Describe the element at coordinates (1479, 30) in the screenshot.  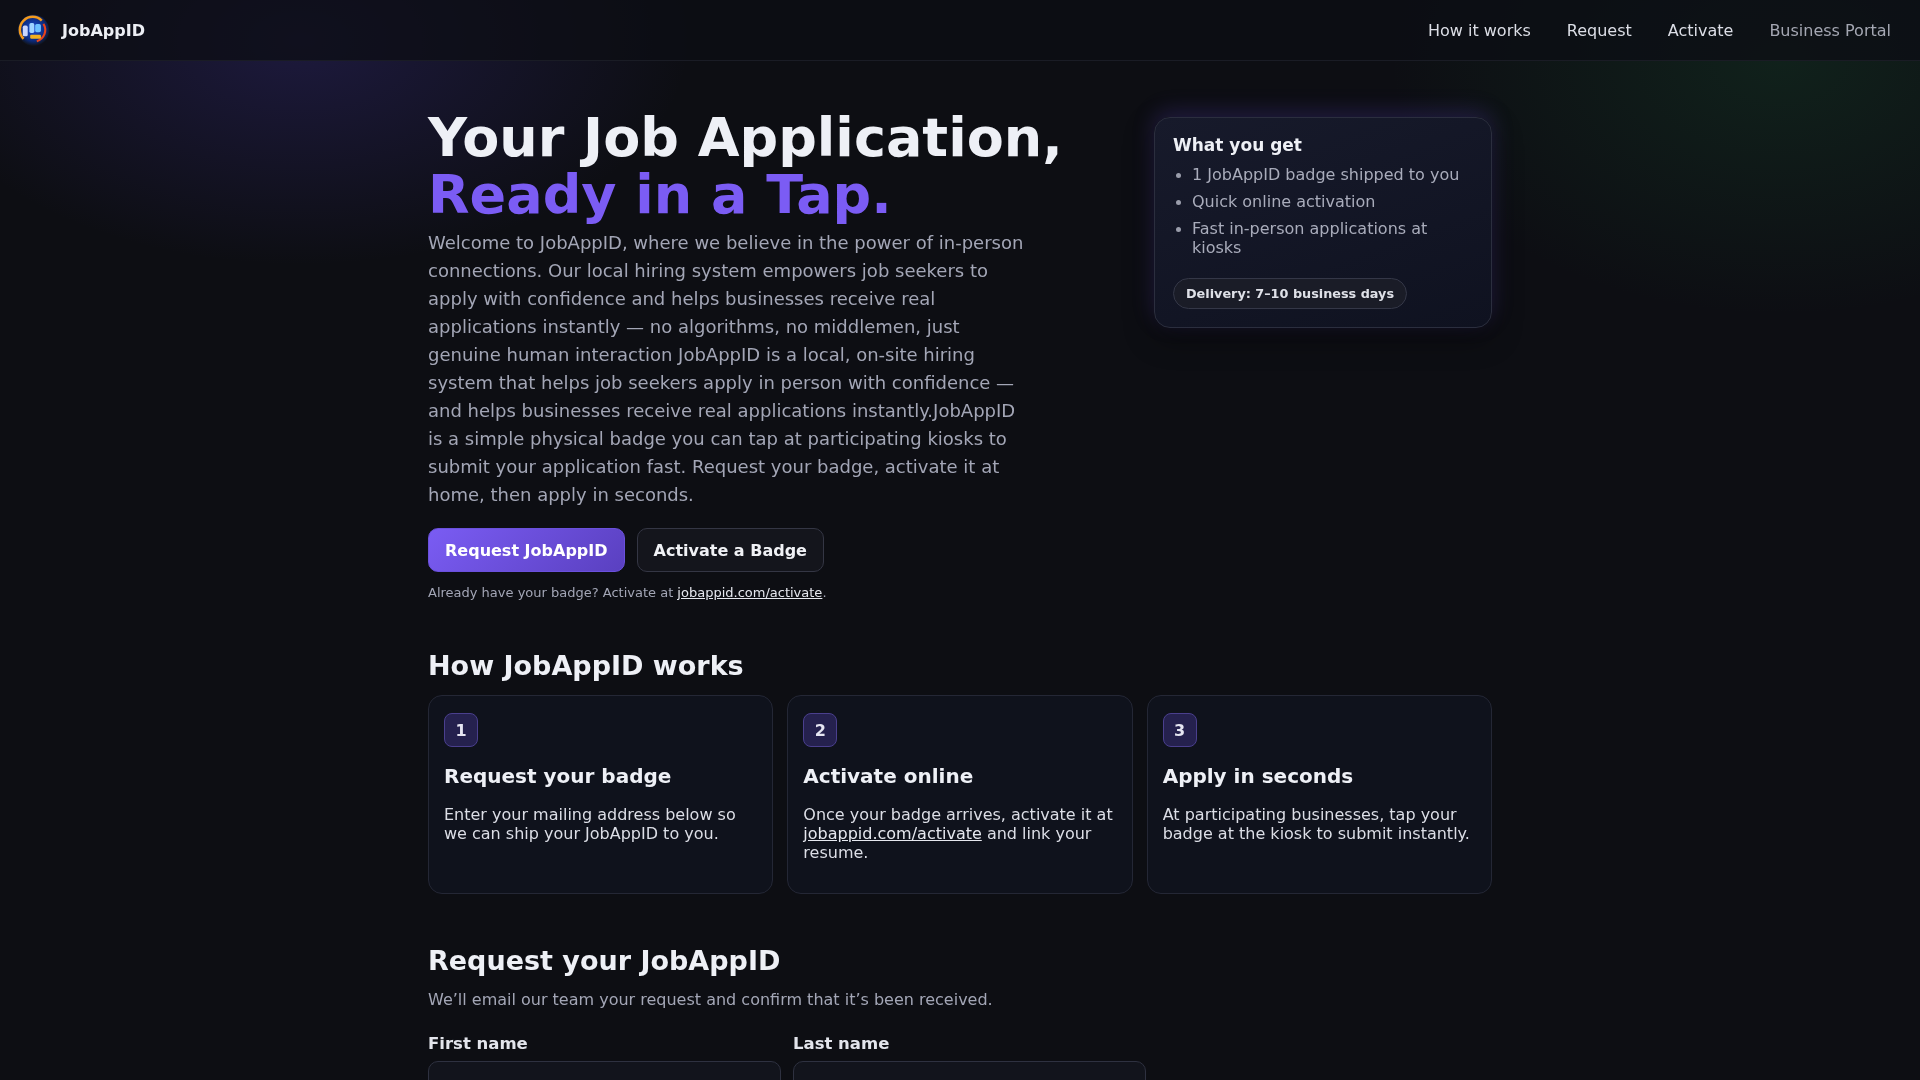
I see `nav-link: How it works` at that location.